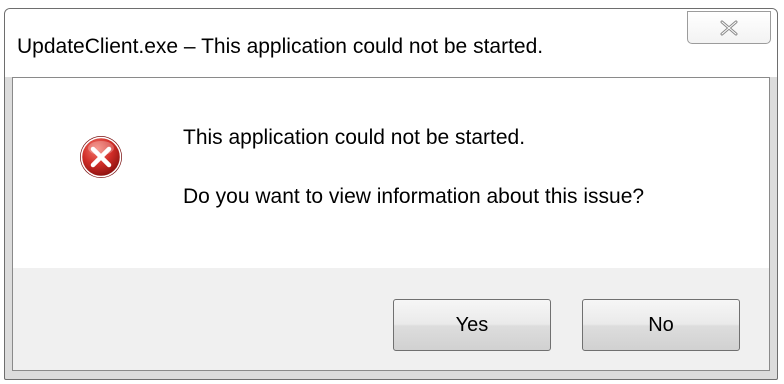 This screenshot has width=784, height=384. I want to click on close-button, so click(729, 27).